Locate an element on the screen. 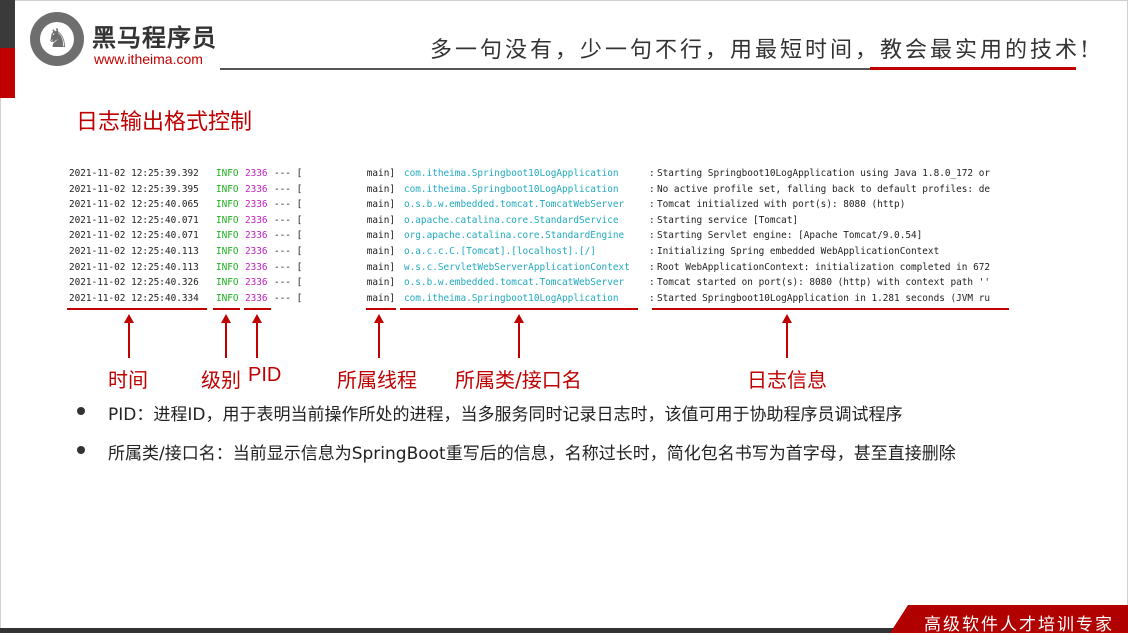  page-title: 日志输出格式控制 is located at coordinates (164, 122).